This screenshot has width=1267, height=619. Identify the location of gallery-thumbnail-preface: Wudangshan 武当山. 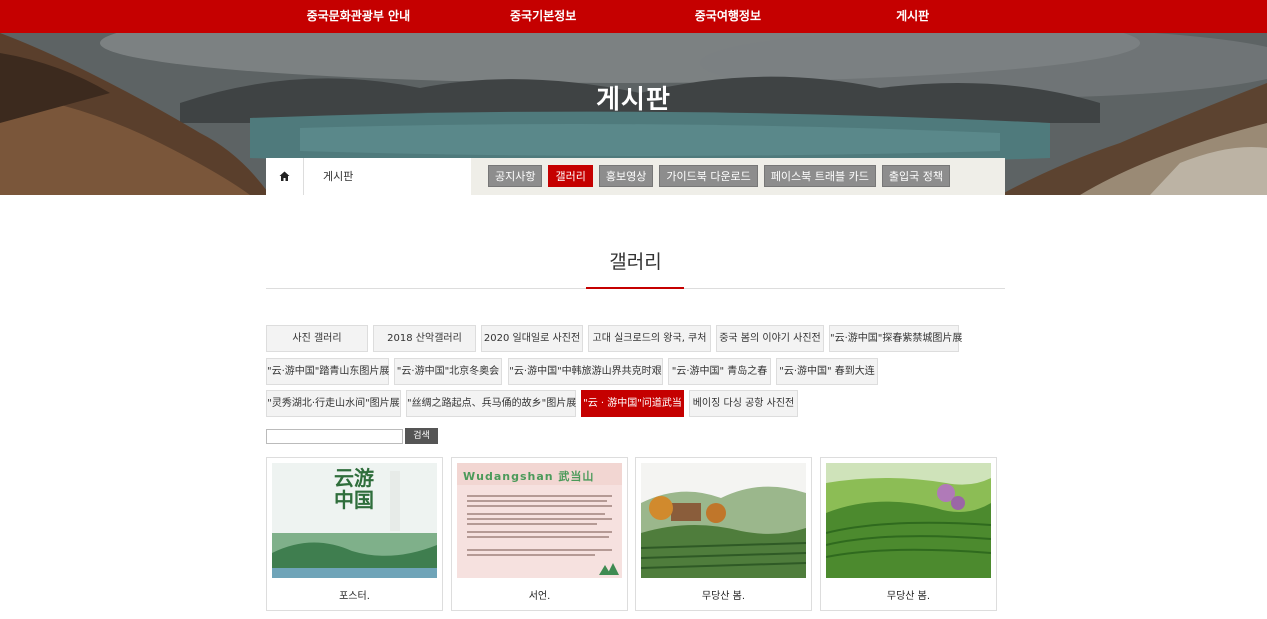
(539, 520).